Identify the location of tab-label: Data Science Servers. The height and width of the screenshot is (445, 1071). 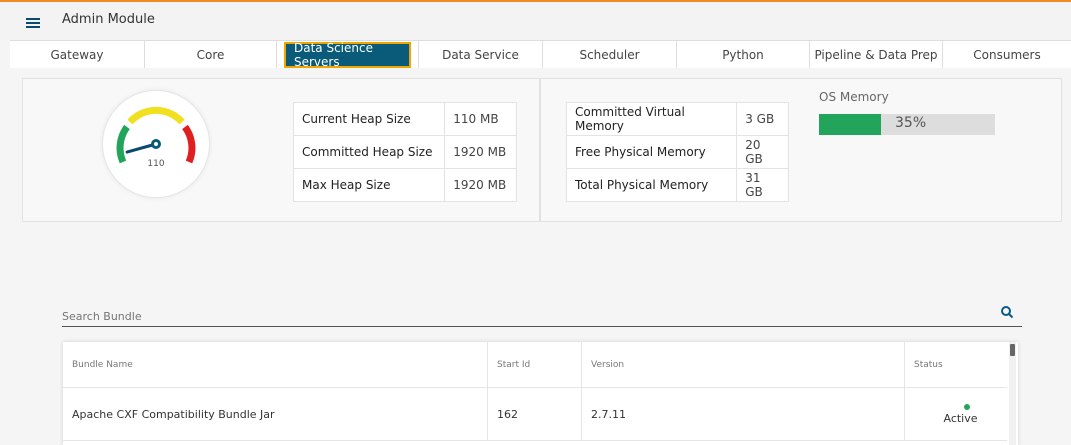
(347, 55).